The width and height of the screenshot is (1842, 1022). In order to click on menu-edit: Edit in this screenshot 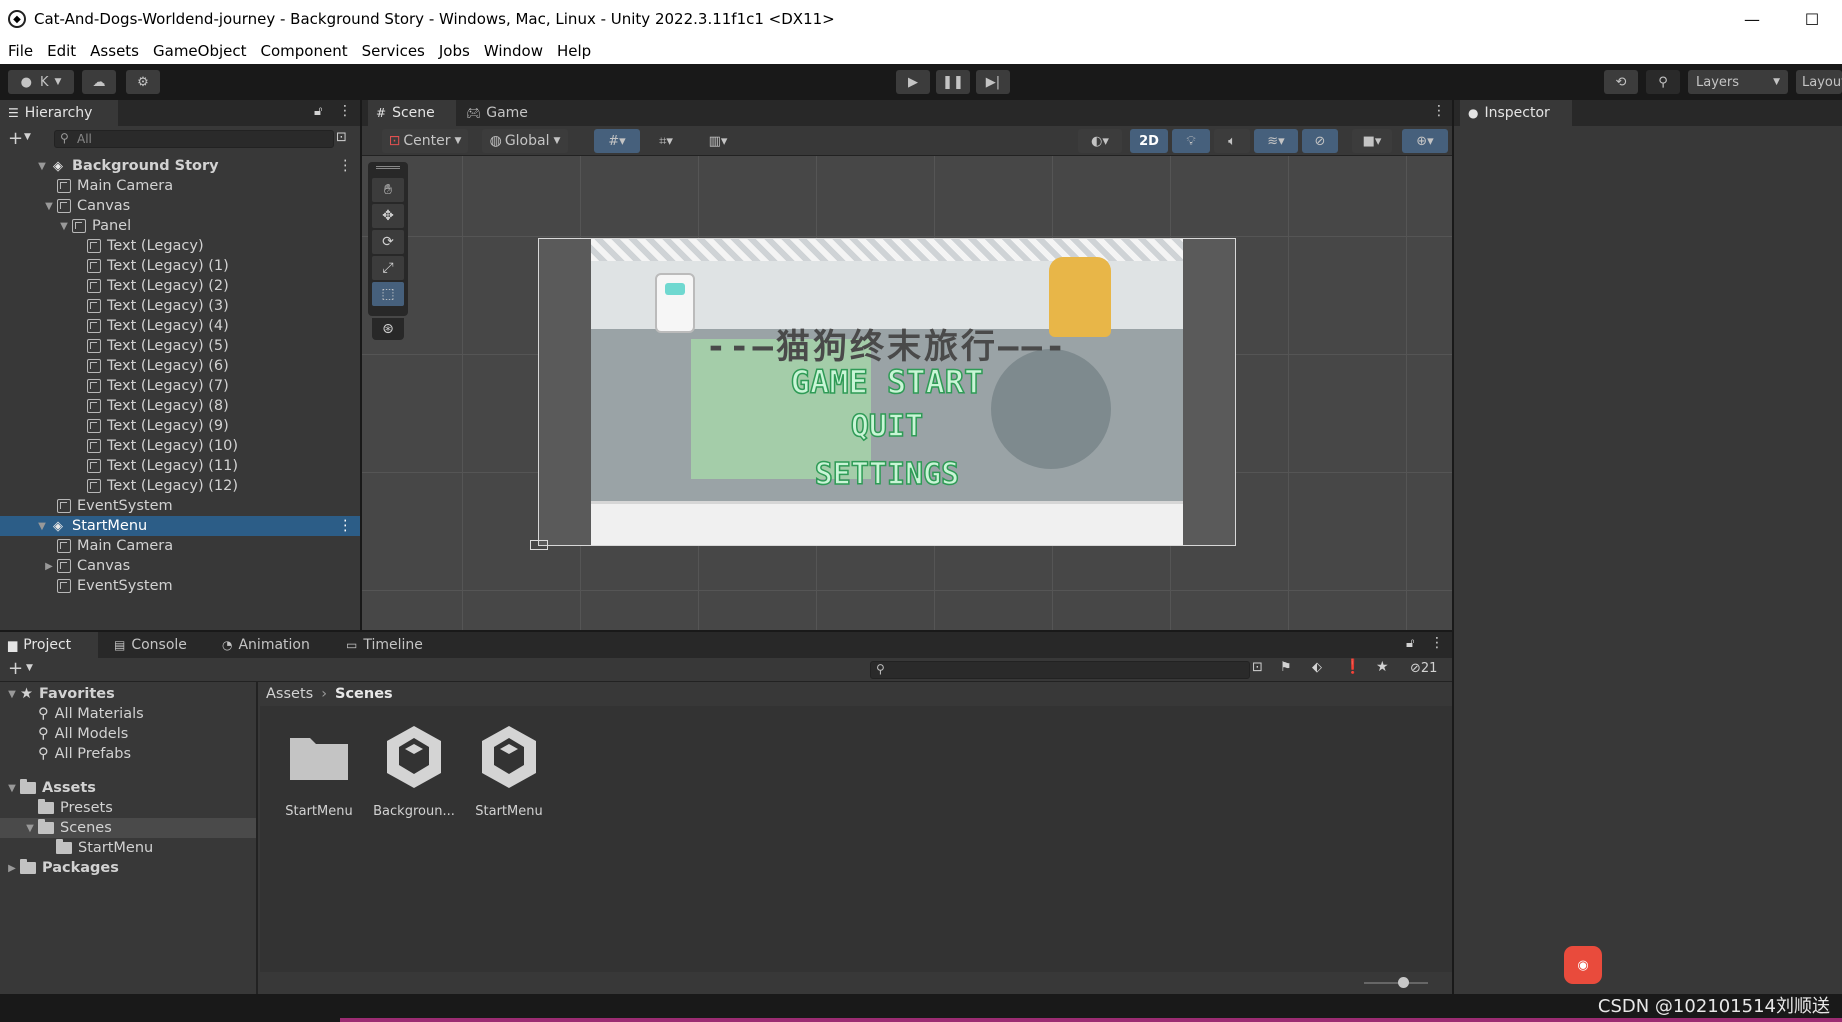, I will do `click(61, 51)`.